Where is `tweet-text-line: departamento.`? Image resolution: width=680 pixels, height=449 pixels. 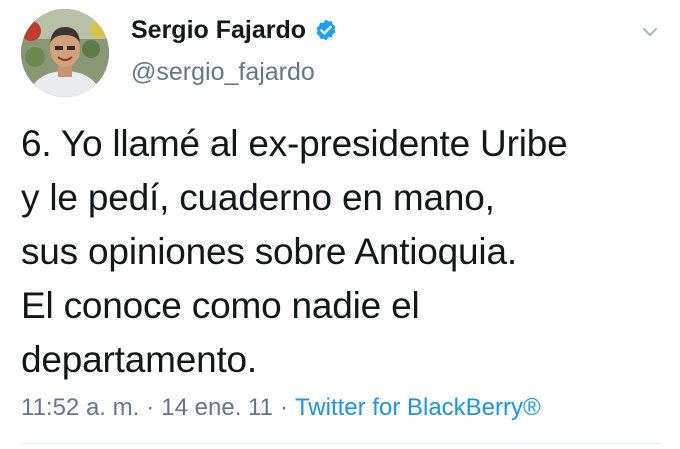 tweet-text-line: departamento. is located at coordinates (139, 359).